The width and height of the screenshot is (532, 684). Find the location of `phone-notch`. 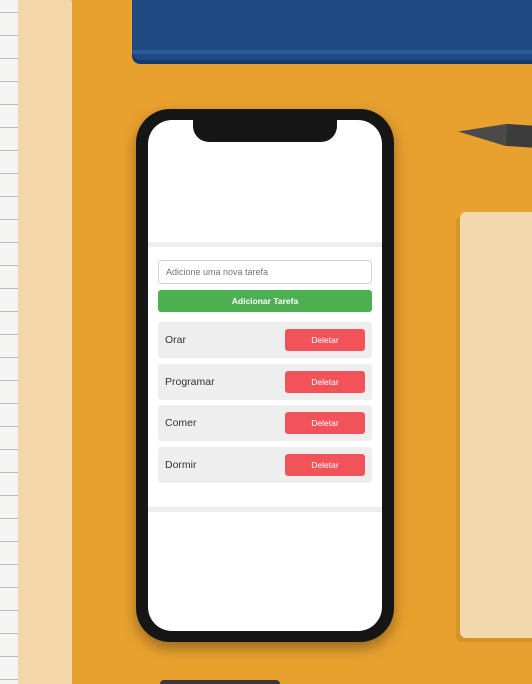

phone-notch is located at coordinates (265, 131).